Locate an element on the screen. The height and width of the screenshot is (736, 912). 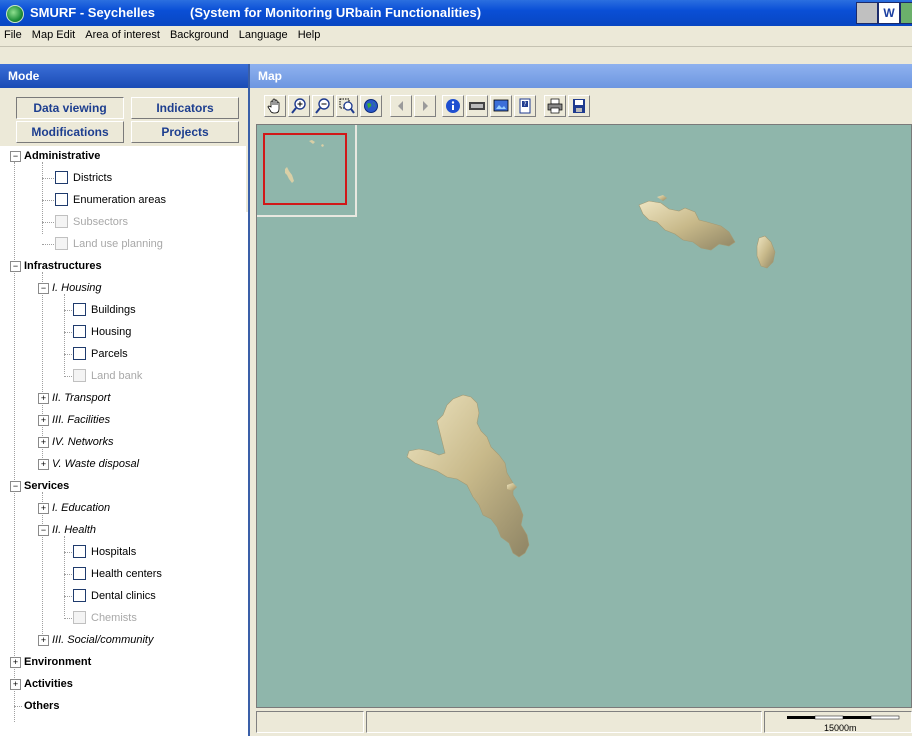
modifications-button: Modifications is located at coordinates (70, 132).